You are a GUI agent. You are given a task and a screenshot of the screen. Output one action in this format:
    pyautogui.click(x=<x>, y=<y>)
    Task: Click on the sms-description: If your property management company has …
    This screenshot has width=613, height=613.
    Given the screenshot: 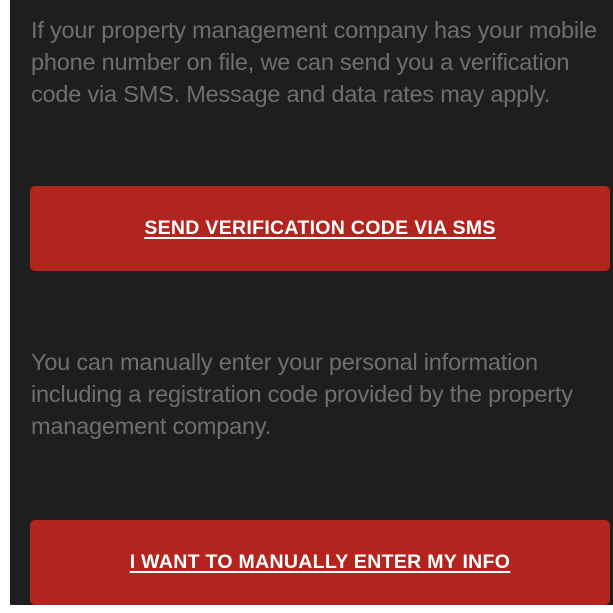 What is the action you would take?
    pyautogui.click(x=314, y=62)
    